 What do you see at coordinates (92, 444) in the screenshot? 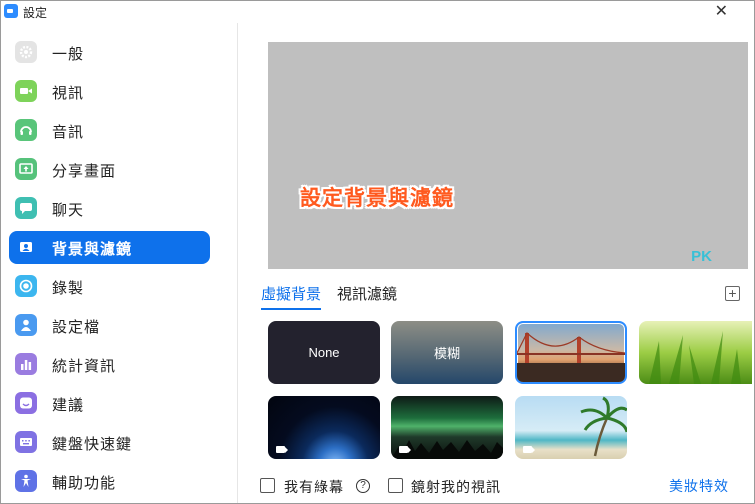
I see `sidebar-item-label: 鍵盤快速鍵` at bounding box center [92, 444].